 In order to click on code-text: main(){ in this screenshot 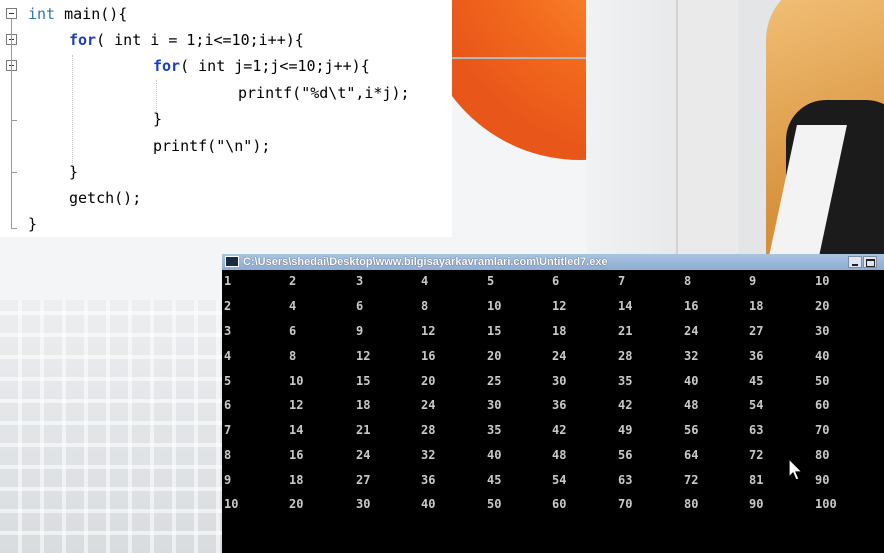, I will do `click(91, 14)`.